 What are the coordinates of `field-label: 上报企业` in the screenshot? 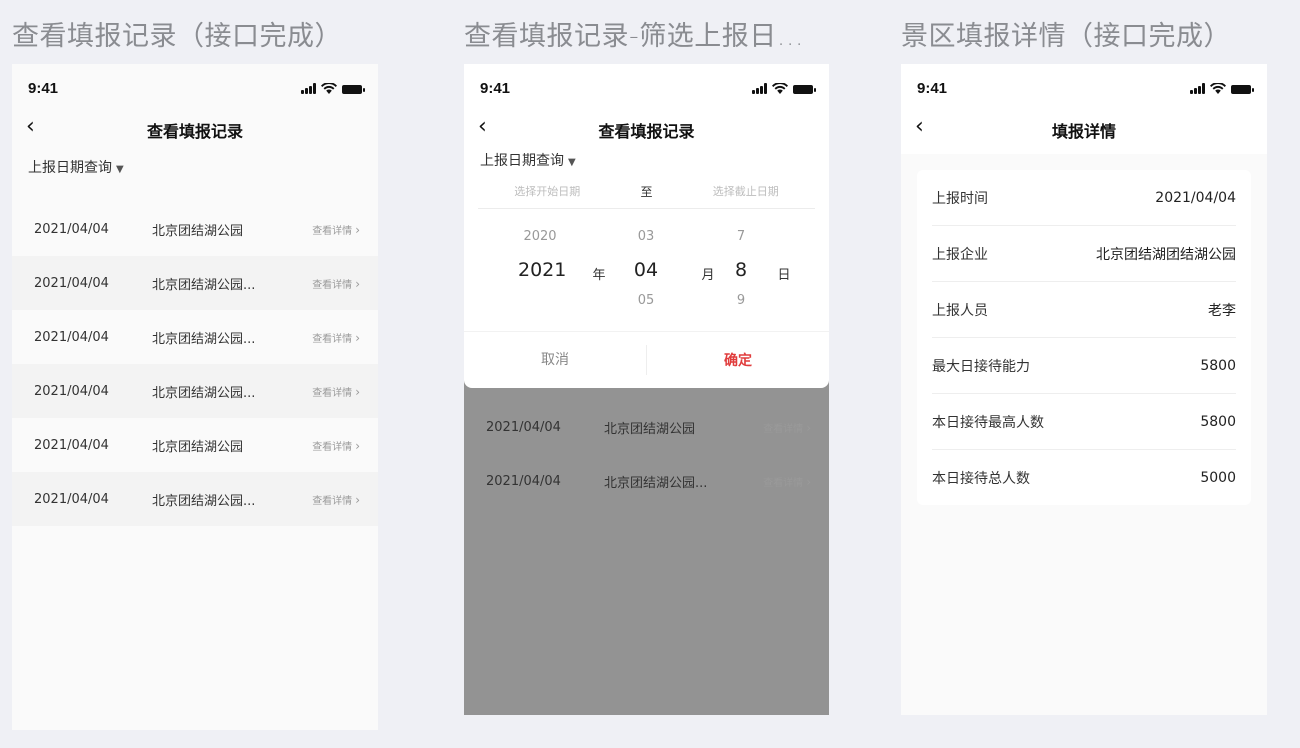 It's located at (960, 254).